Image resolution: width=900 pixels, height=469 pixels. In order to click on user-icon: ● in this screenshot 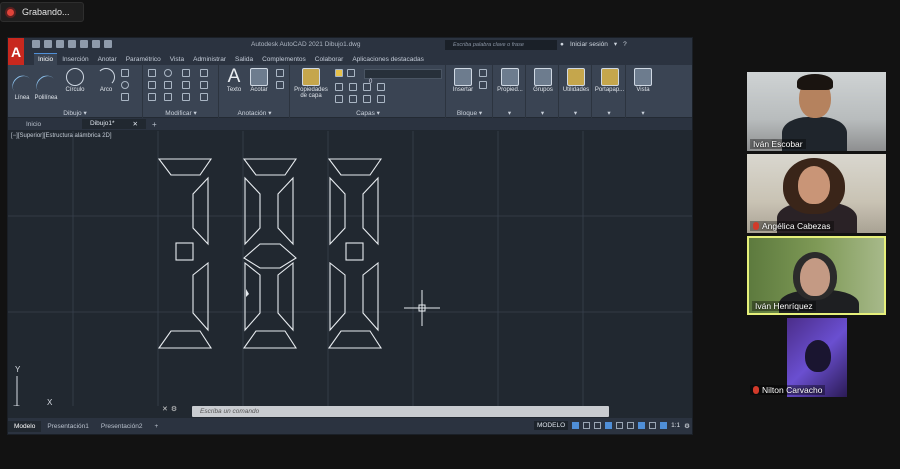, I will do `click(562, 44)`.